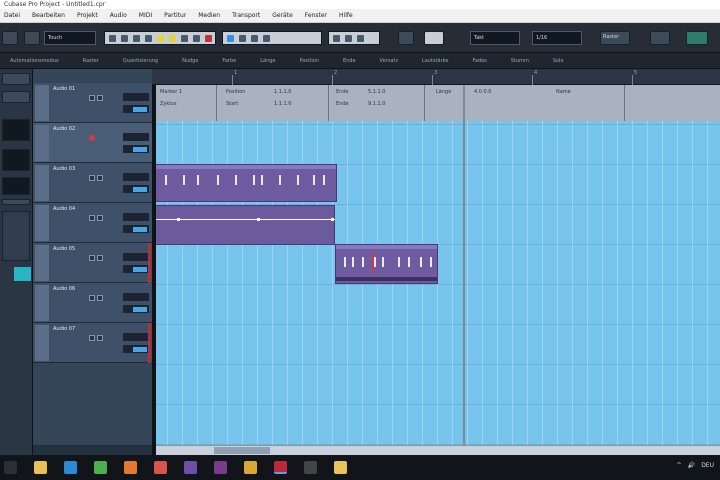  Describe the element at coordinates (282, 15) in the screenshot. I see `menu-item-devices: Geräte` at that location.